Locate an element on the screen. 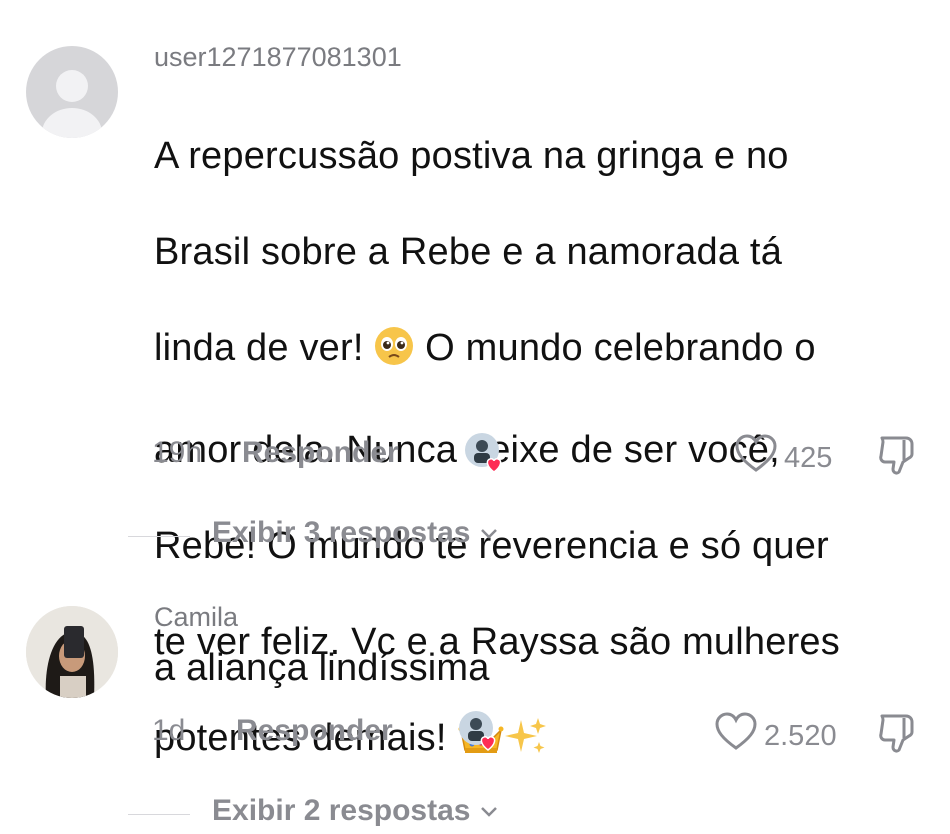 This screenshot has width=950, height=834. heart-outline-icon is located at coordinates (736, 736).